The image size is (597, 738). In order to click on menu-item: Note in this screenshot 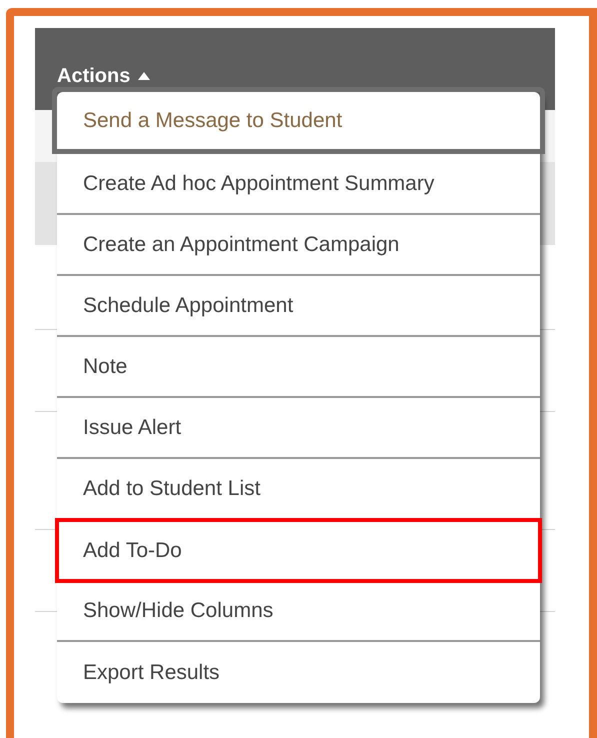, I will do `click(298, 367)`.